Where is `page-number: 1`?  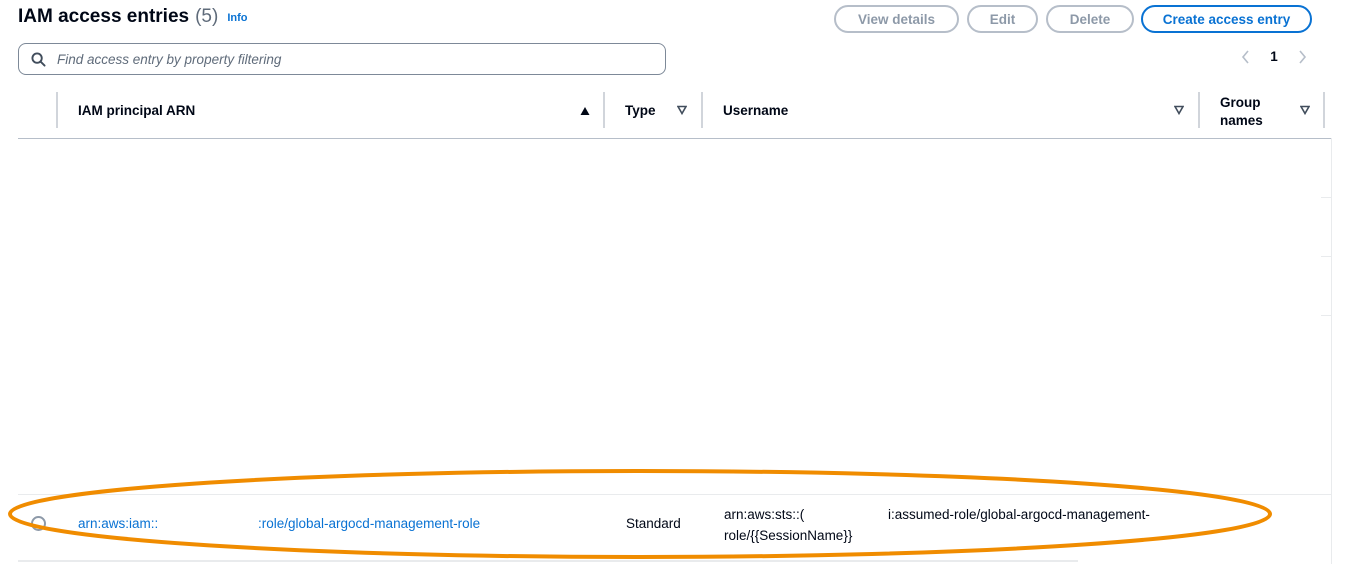
page-number: 1 is located at coordinates (1274, 56).